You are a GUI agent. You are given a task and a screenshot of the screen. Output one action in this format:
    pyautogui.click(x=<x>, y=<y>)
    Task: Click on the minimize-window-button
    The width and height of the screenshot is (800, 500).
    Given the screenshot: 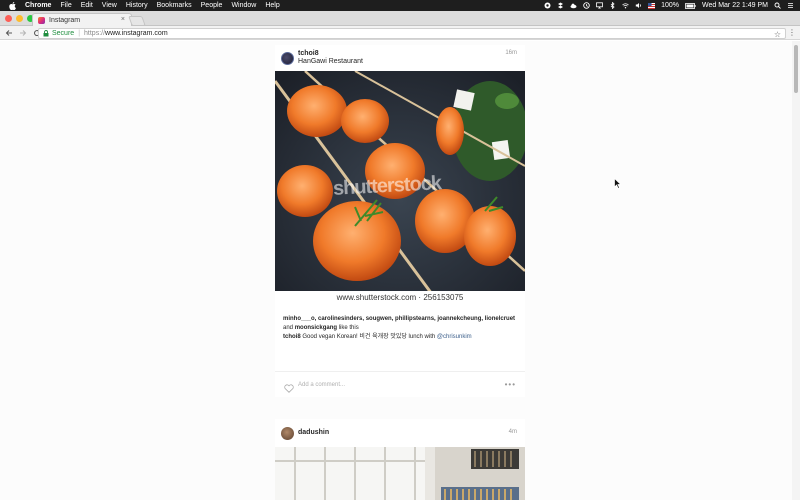 What is the action you would take?
    pyautogui.click(x=19, y=18)
    